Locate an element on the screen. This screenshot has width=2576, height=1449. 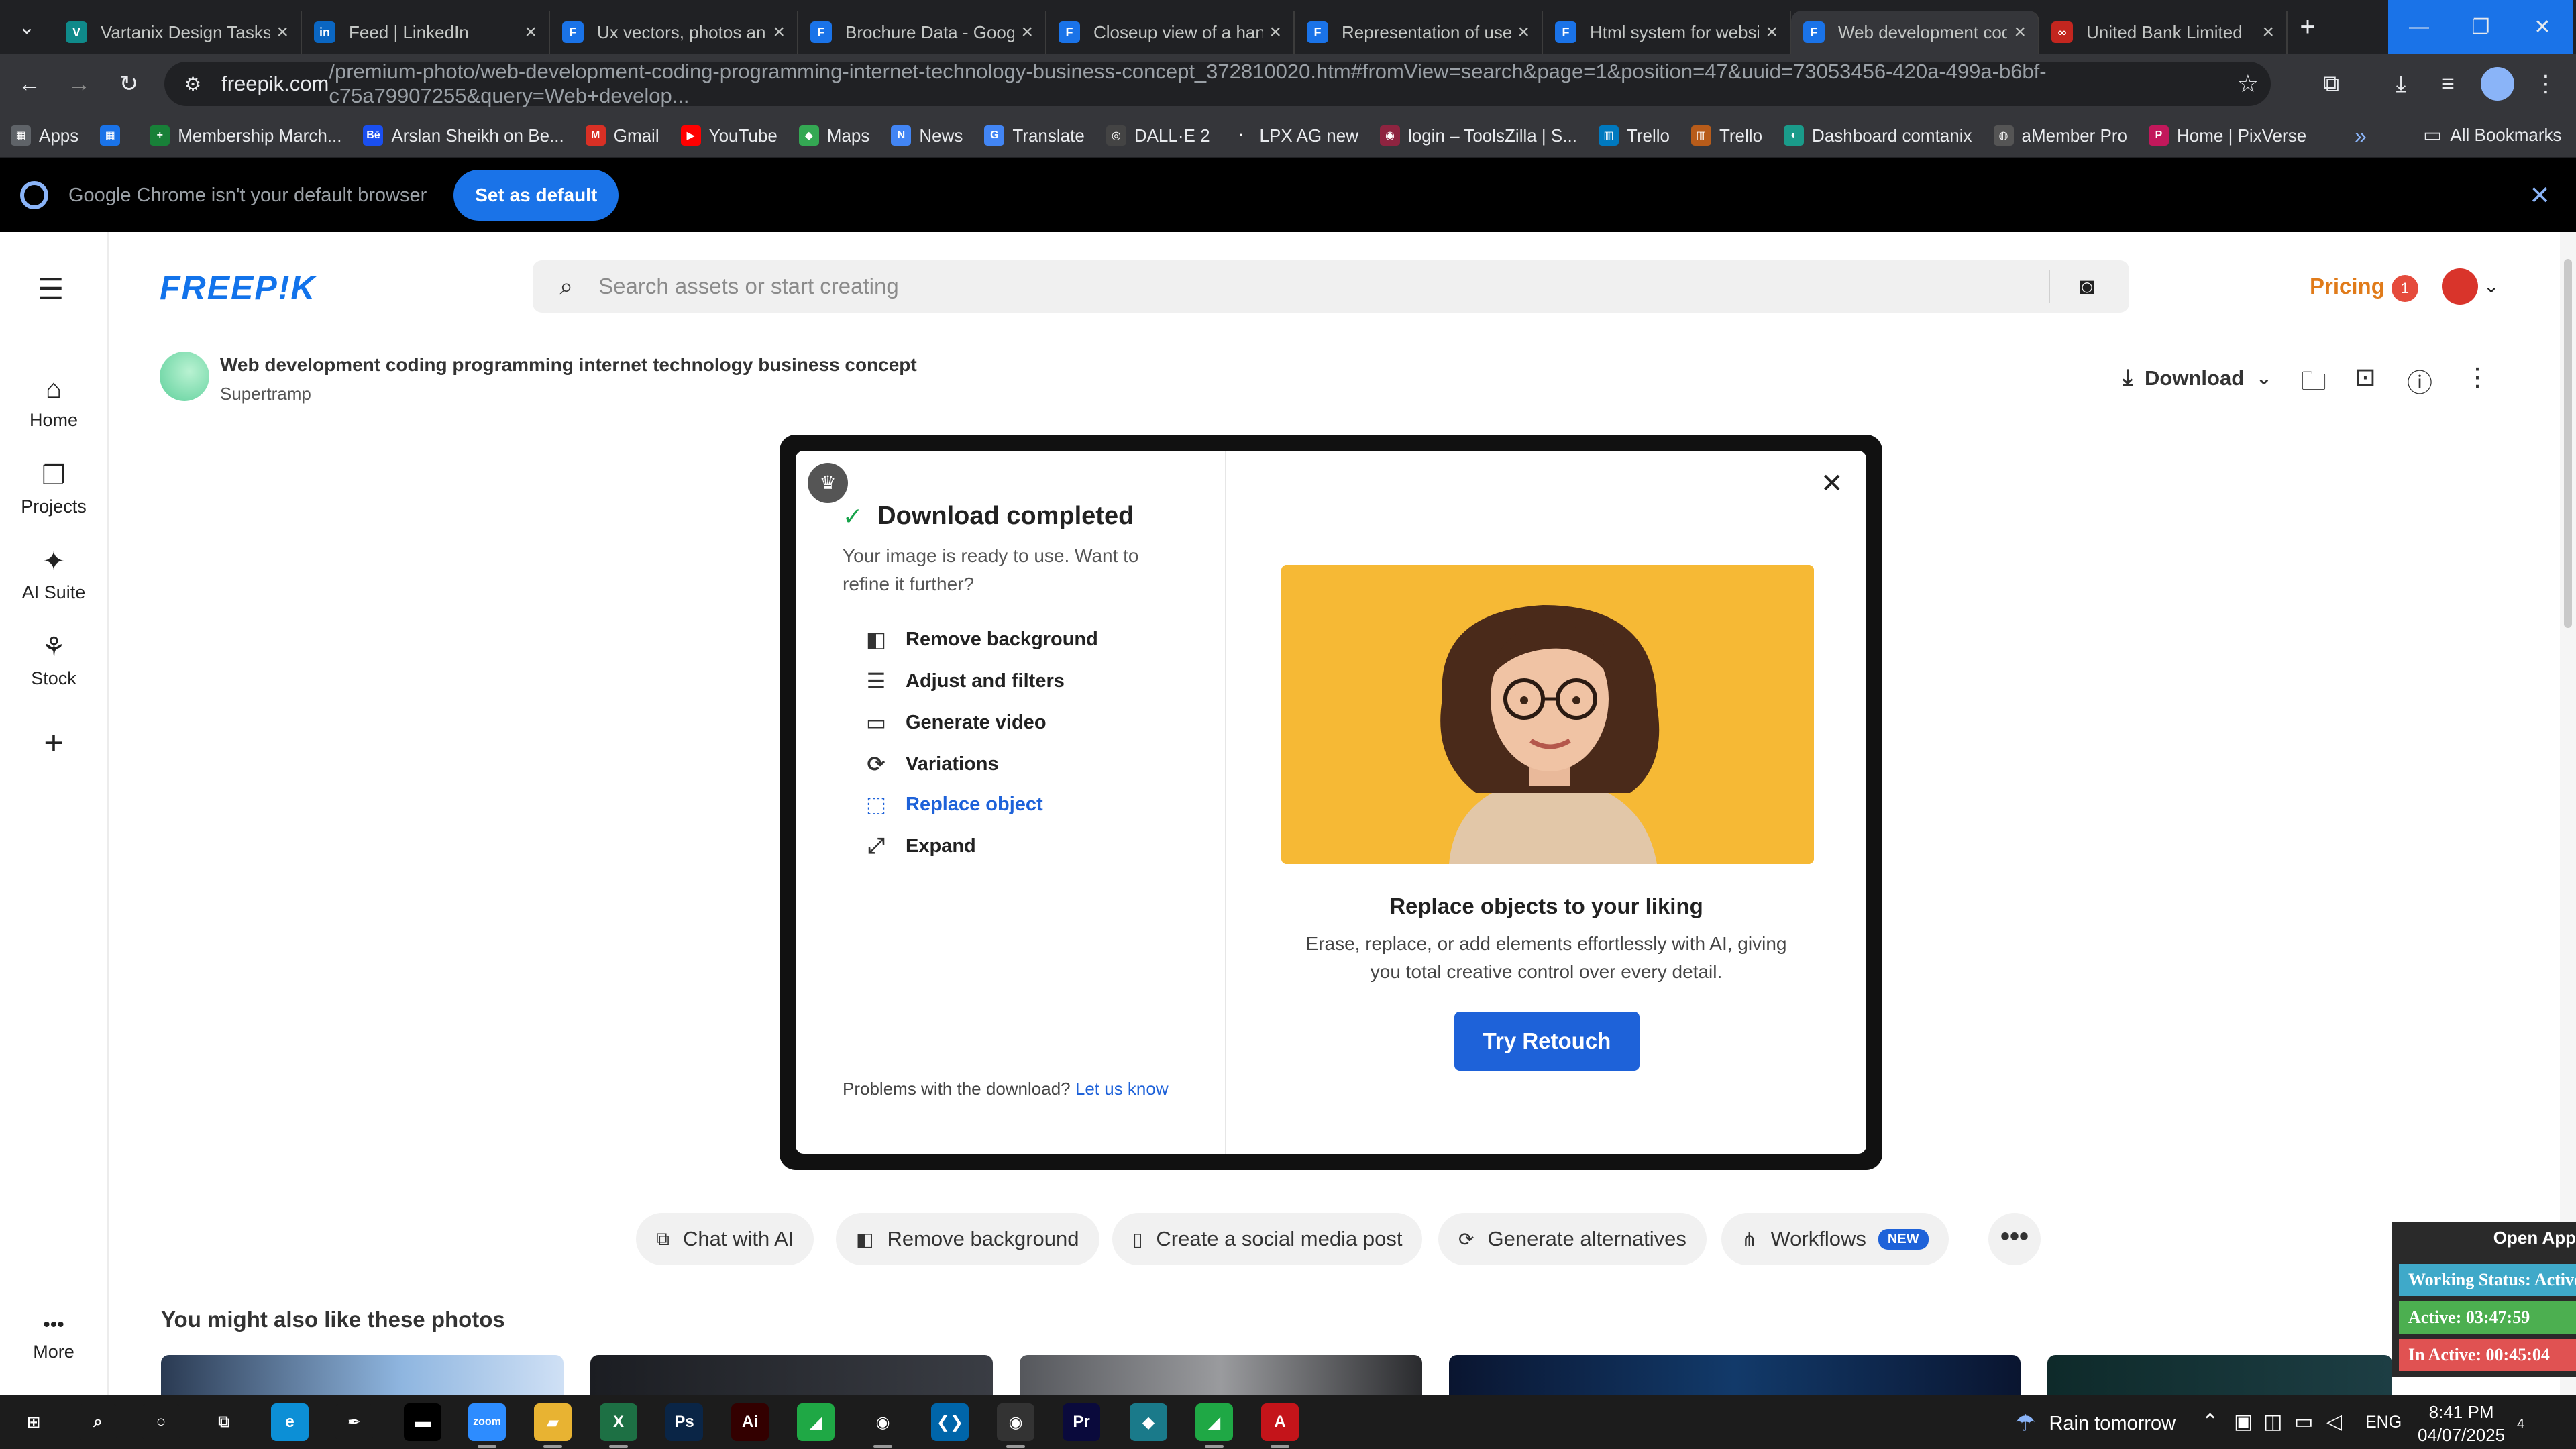
set-as-default-button: Set as default is located at coordinates (536, 195).